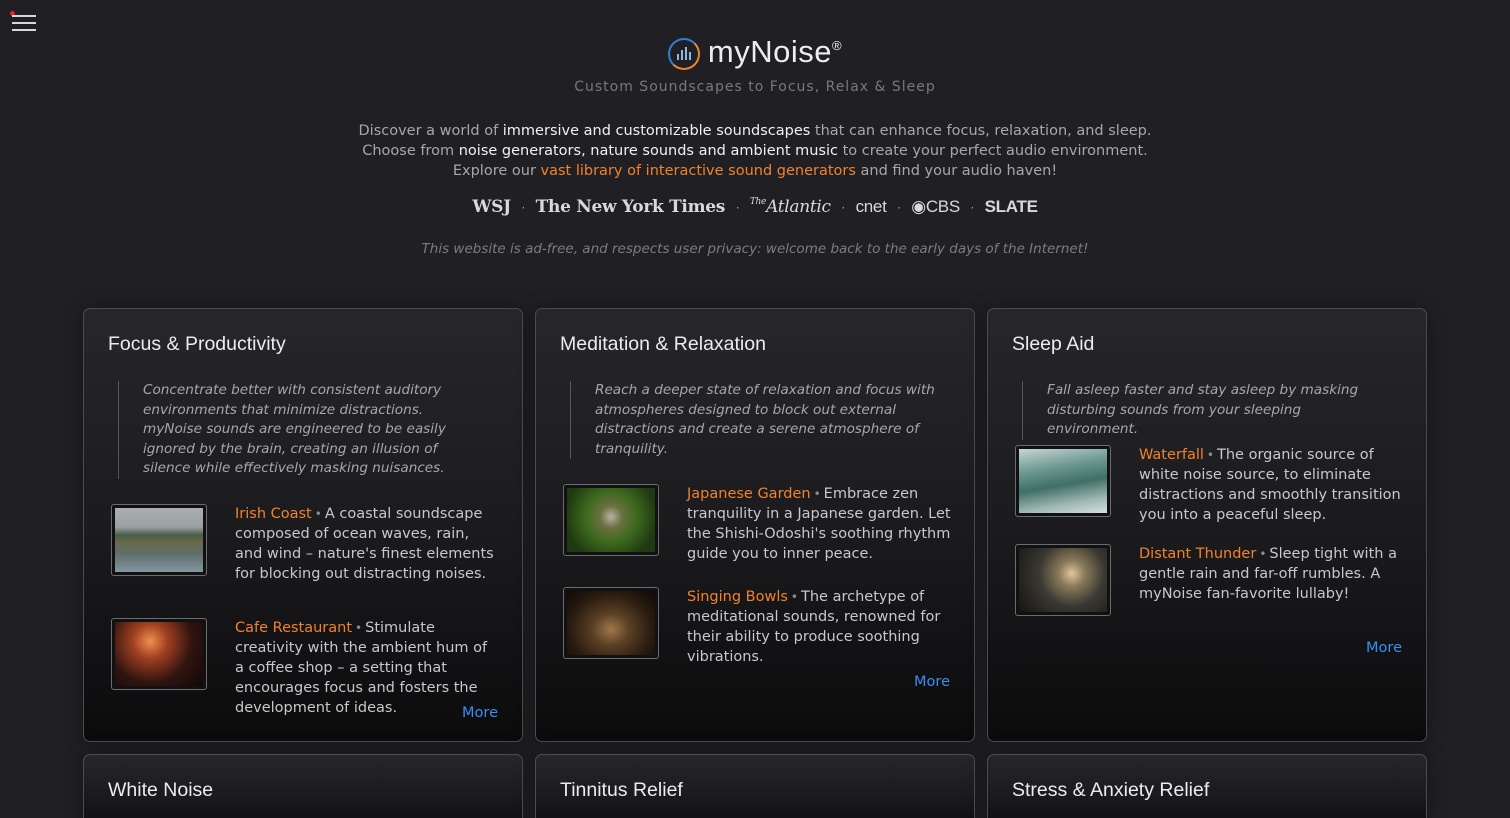  What do you see at coordinates (611, 623) in the screenshot?
I see `singing-bowls-thumbnail` at bounding box center [611, 623].